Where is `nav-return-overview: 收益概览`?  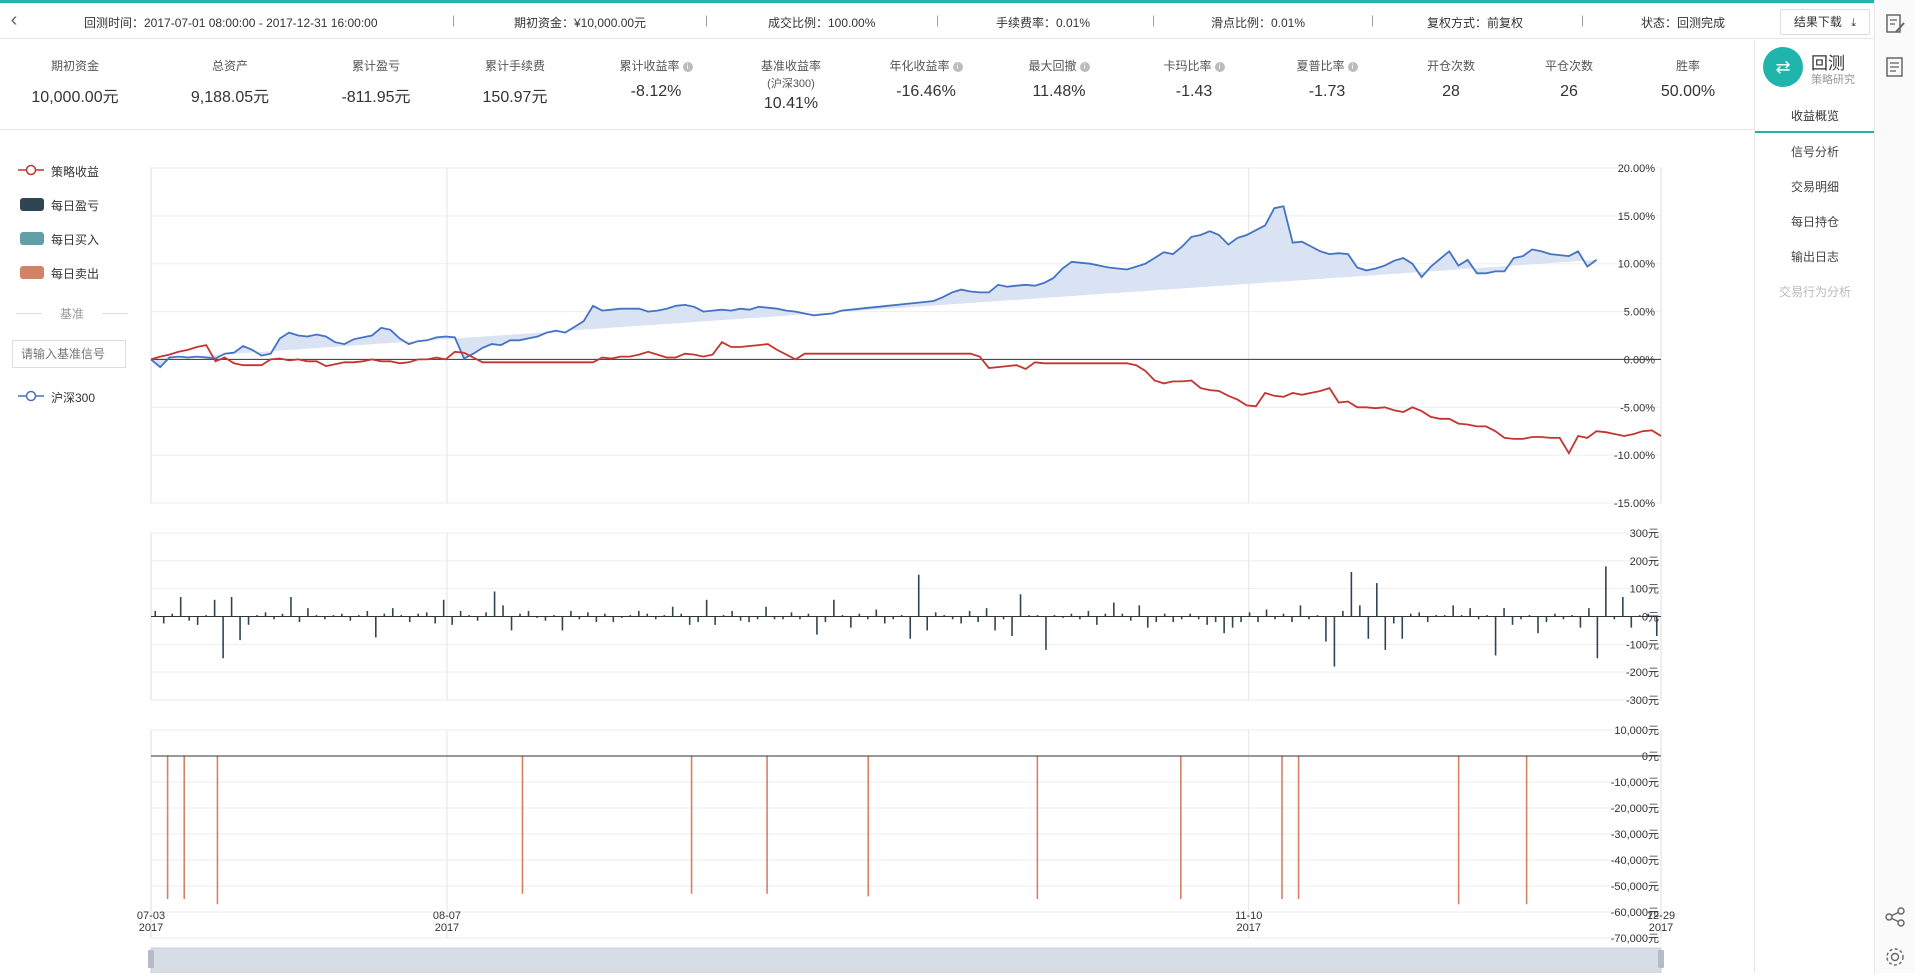
nav-return-overview: 收益概览 is located at coordinates (1815, 116).